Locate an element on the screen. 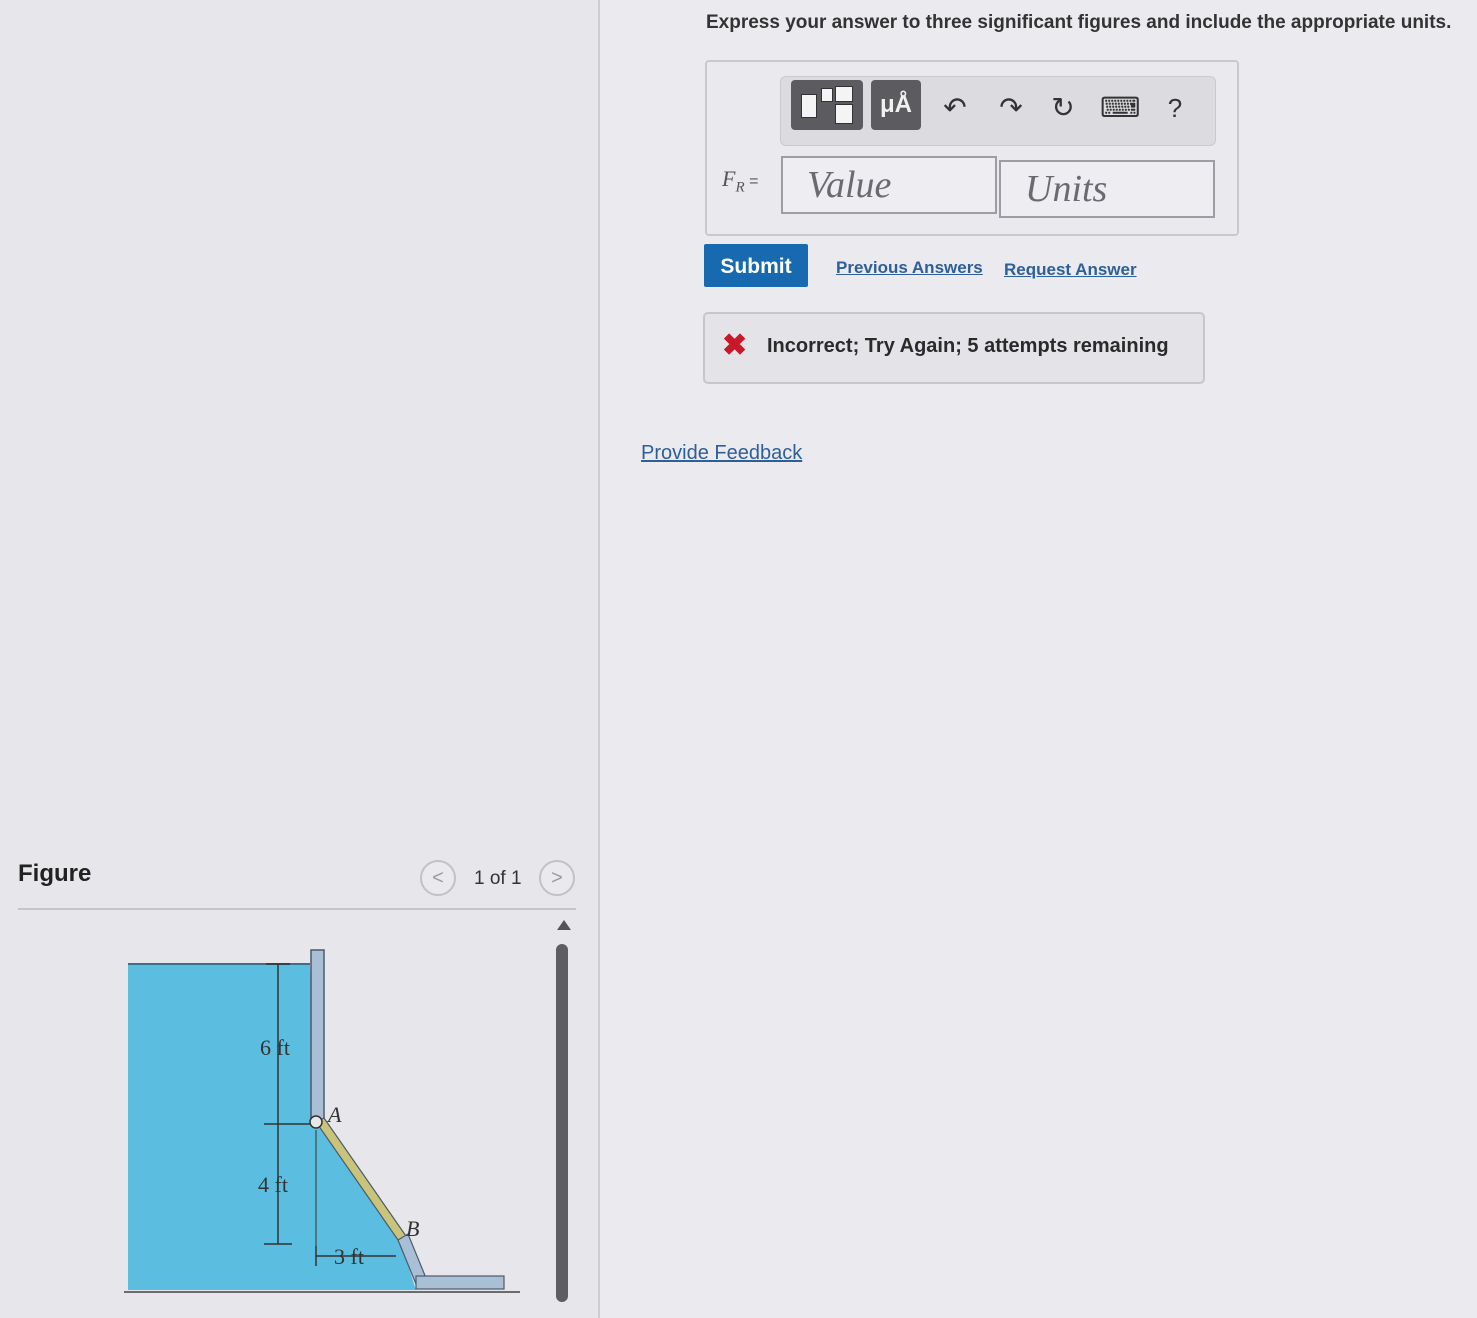  figure-scrollbar is located at coordinates (562, 1123).